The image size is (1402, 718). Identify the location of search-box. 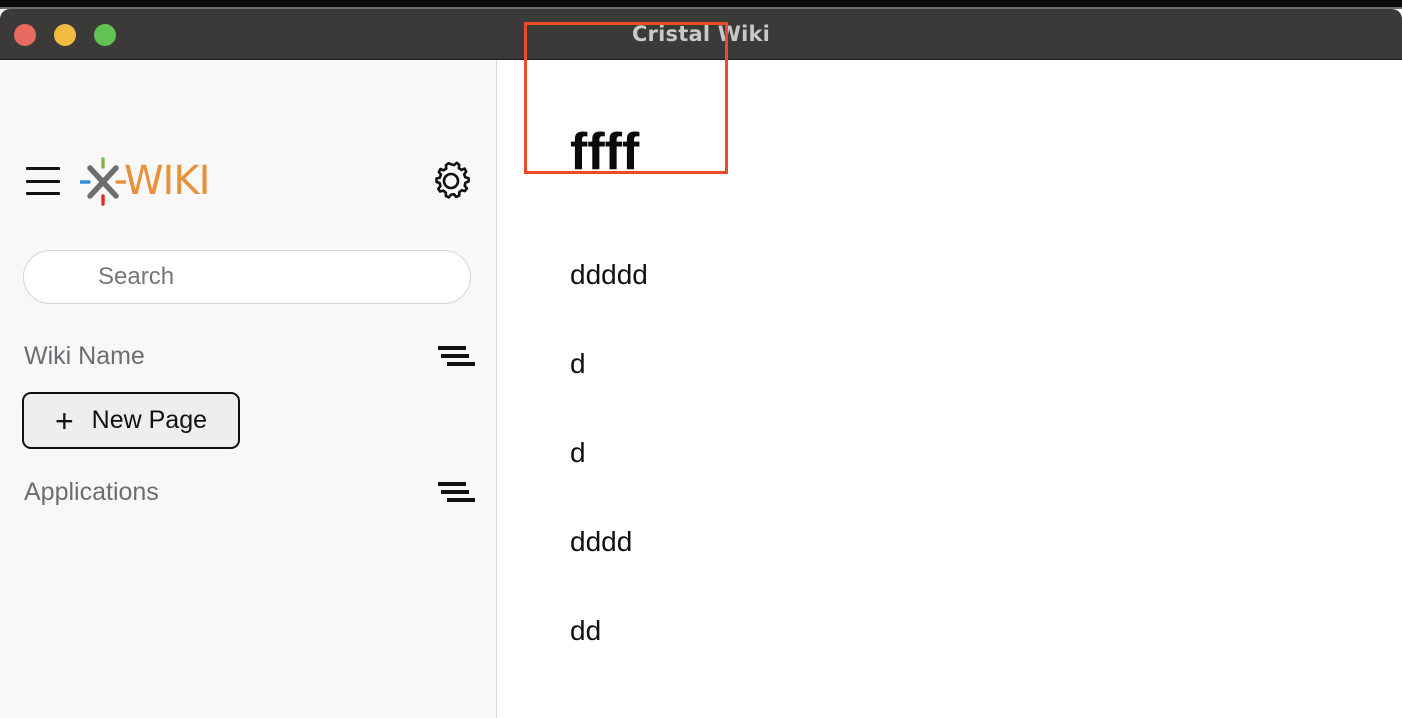
(247, 277).